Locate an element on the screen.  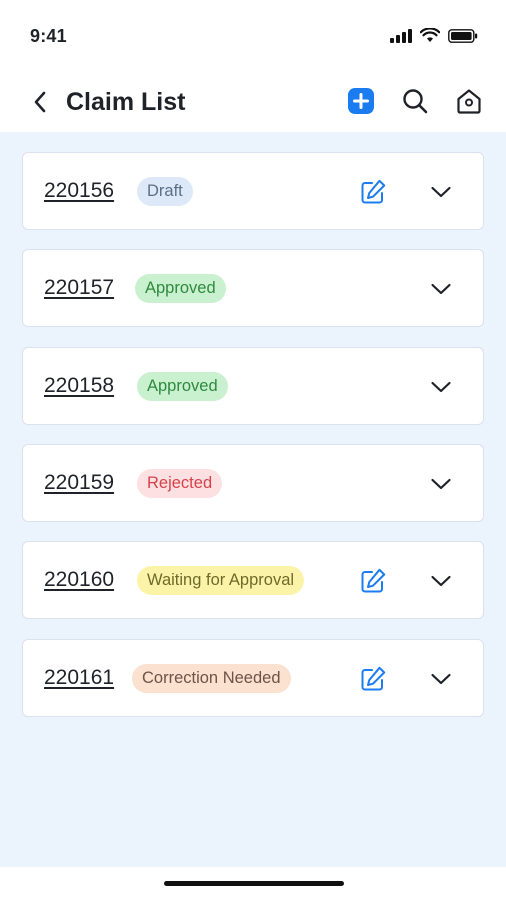
status-badge: Correction Needed is located at coordinates (211, 678).